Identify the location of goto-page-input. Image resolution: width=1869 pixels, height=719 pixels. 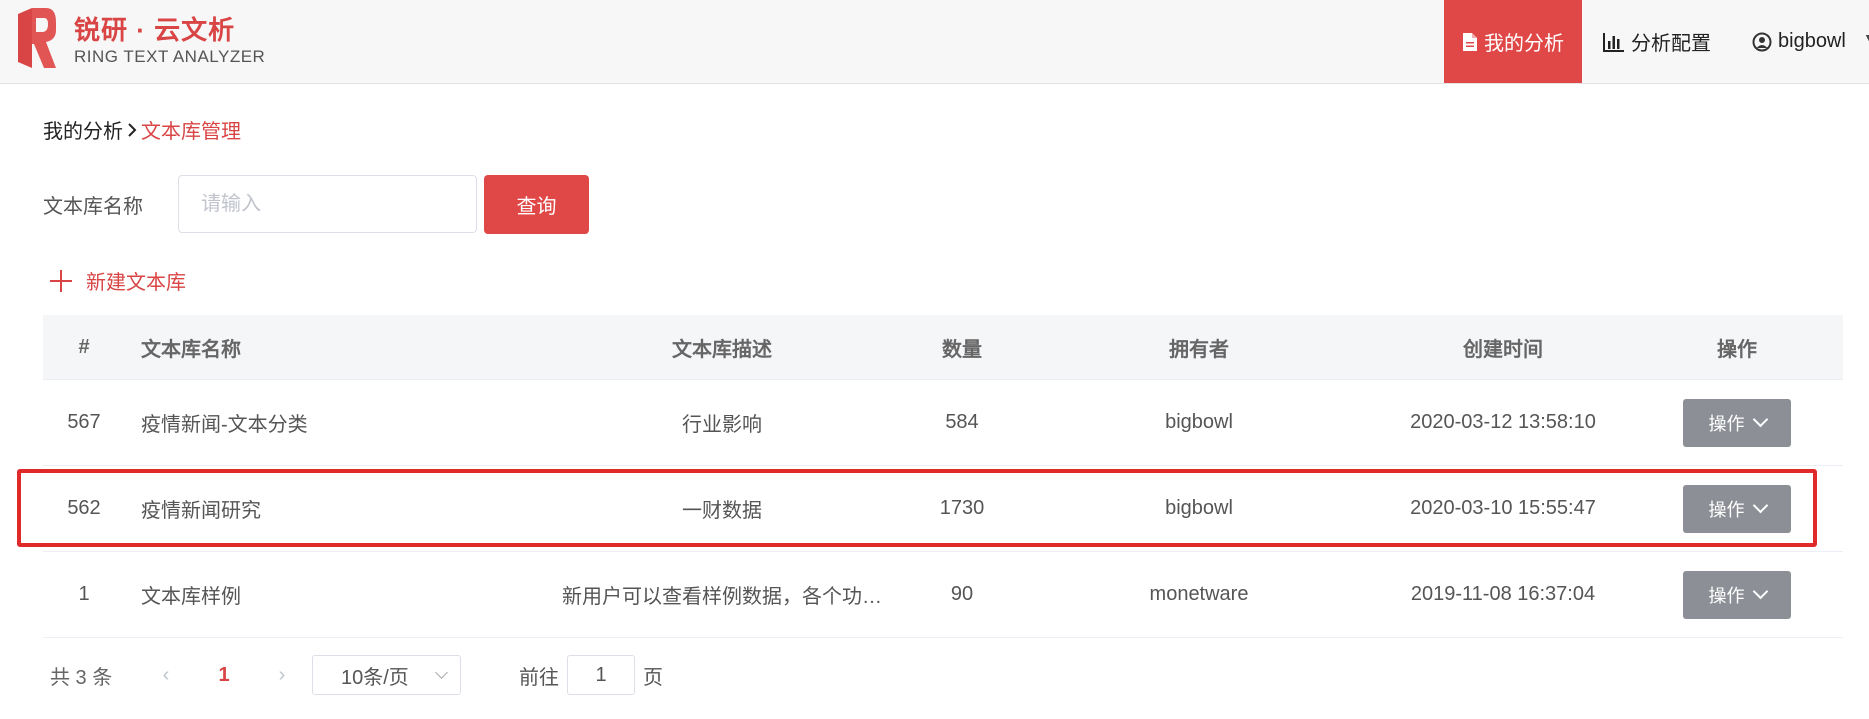
(601, 675).